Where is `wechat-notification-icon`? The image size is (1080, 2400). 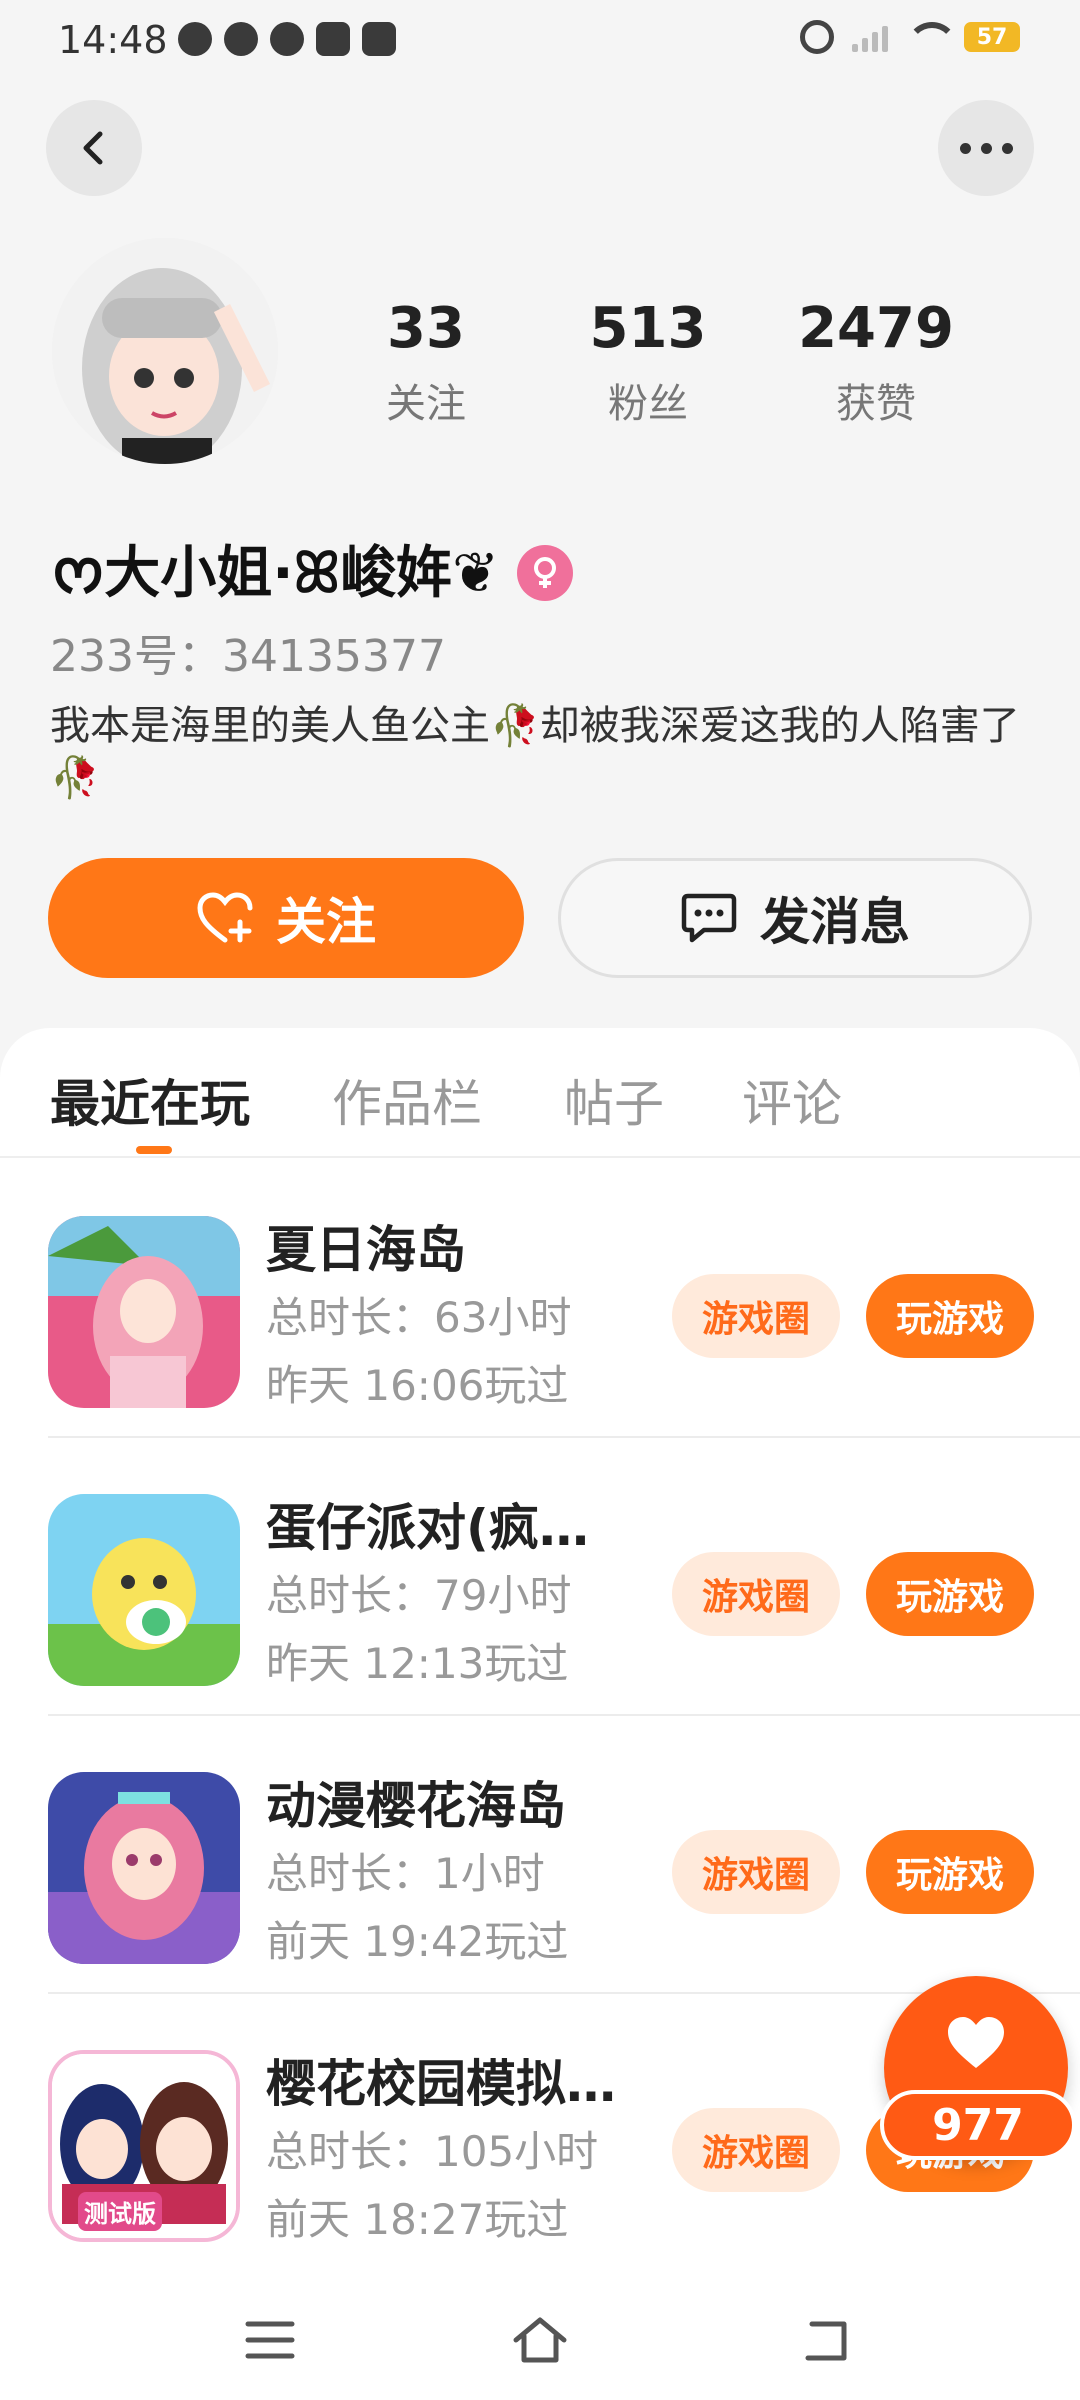
wechat-notification-icon is located at coordinates (287, 39).